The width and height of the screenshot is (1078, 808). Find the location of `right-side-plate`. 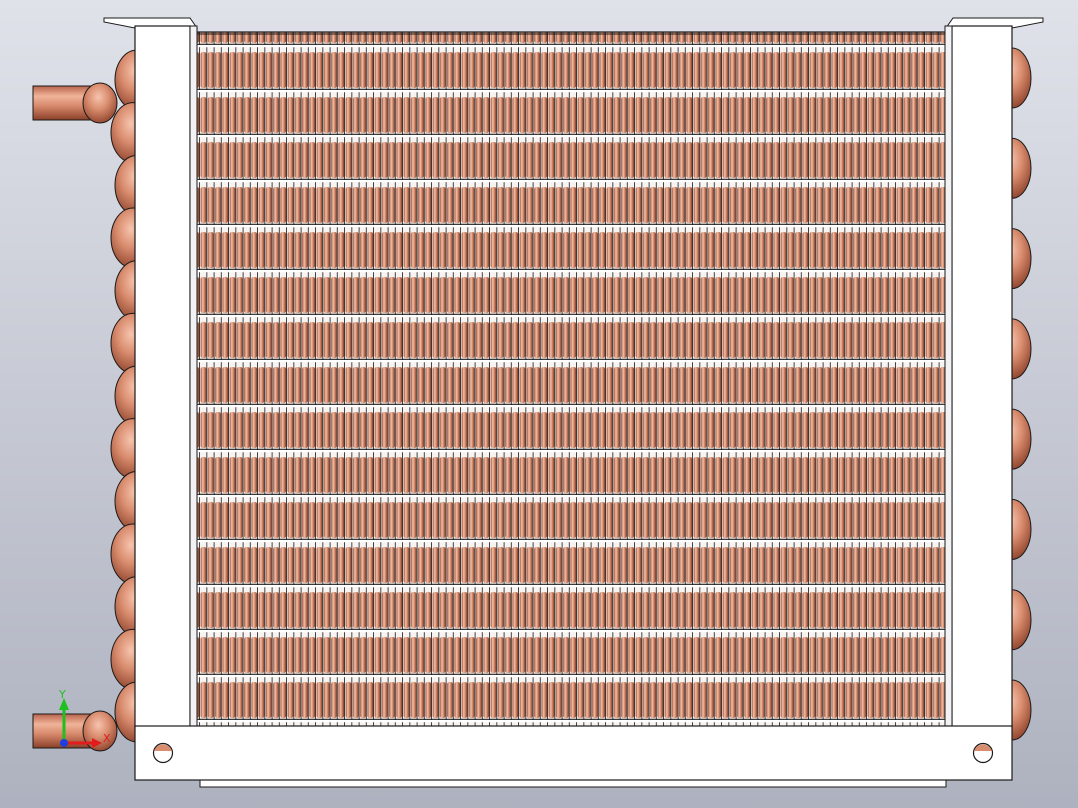

right-side-plate is located at coordinates (978, 377).